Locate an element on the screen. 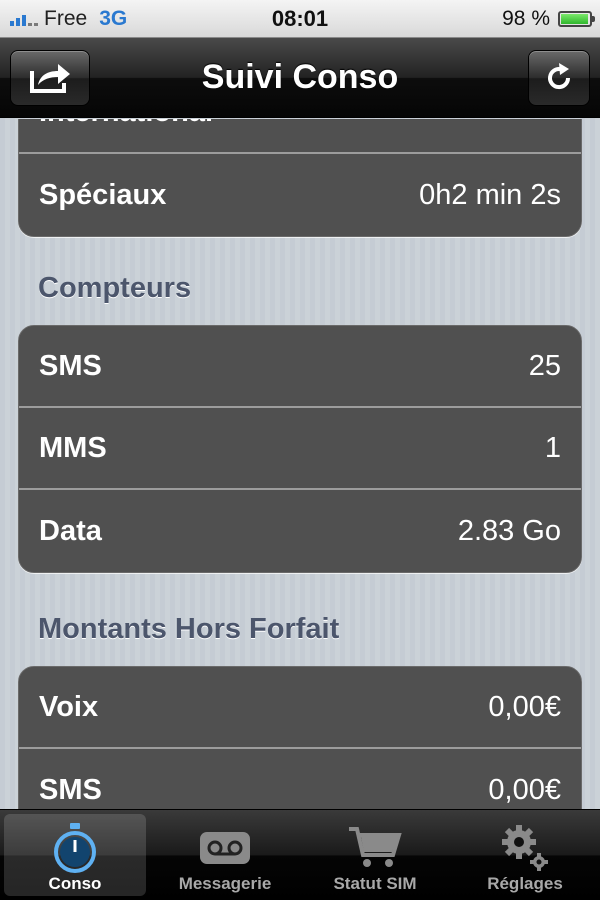 The width and height of the screenshot is (600, 900). battery-icon is located at coordinates (576, 19).